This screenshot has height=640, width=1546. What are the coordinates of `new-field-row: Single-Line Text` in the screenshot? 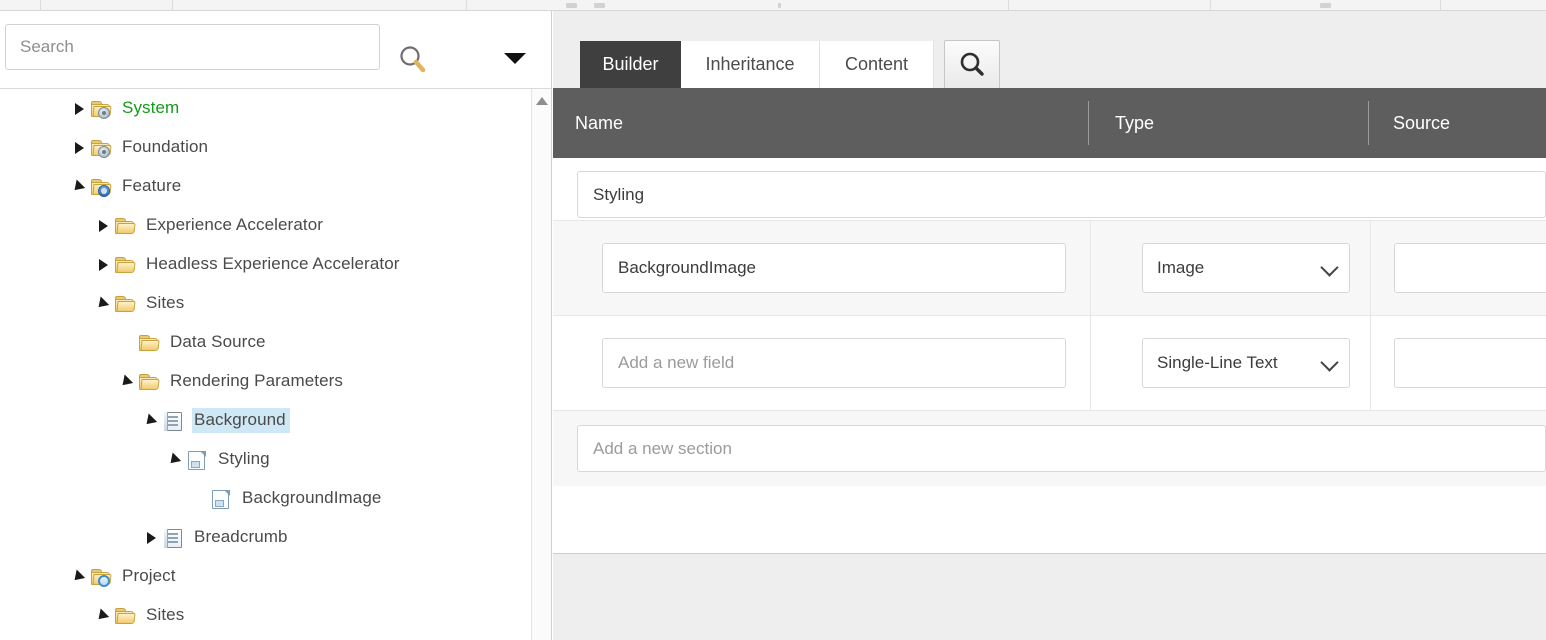 It's located at (1049, 363).